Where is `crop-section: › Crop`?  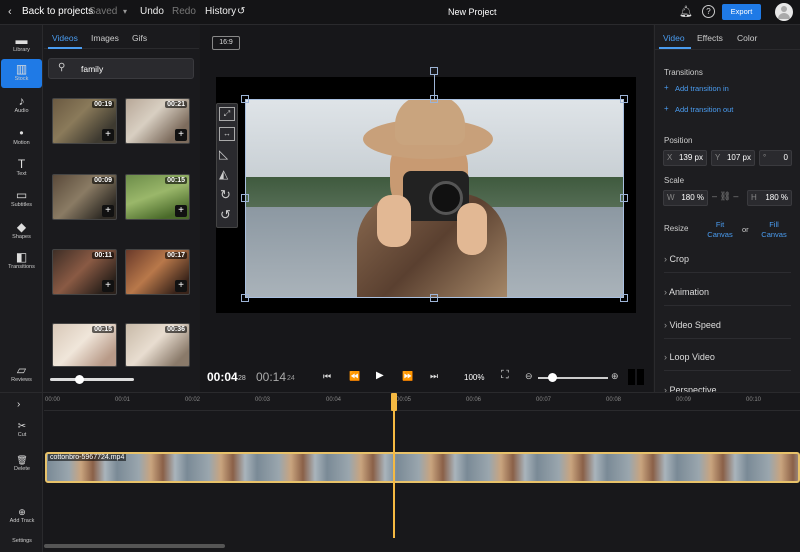
crop-section: › Crop is located at coordinates (727, 263).